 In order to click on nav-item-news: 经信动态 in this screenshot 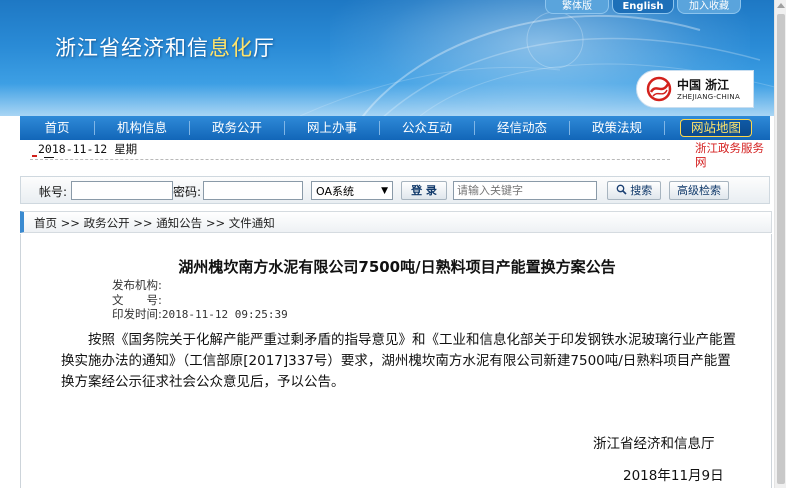, I will do `click(522, 128)`.